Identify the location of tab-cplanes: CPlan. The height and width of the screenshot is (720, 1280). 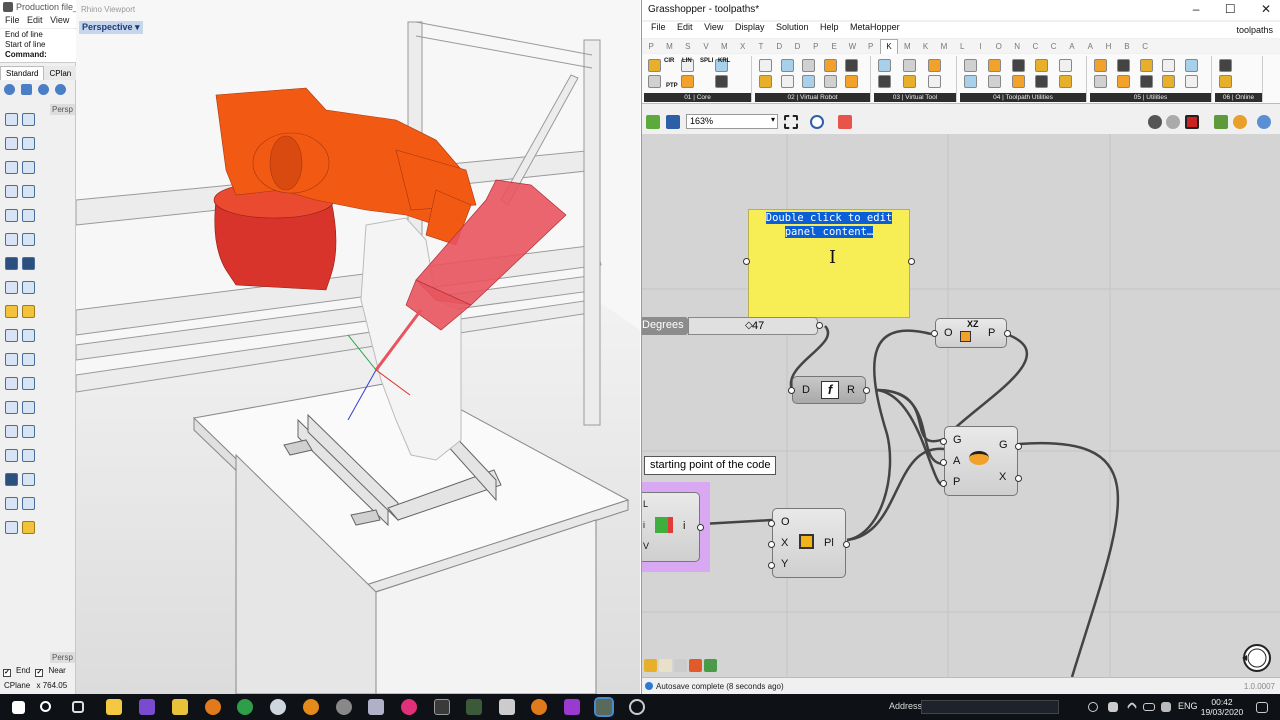
(60, 73).